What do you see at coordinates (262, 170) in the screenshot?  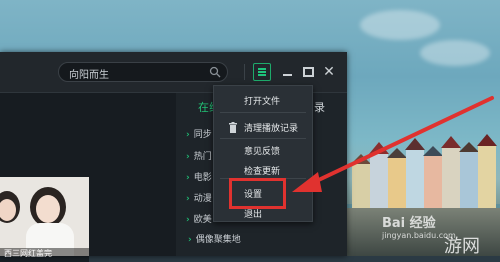 I see `menu-item-check-update: 检查更新` at bounding box center [262, 170].